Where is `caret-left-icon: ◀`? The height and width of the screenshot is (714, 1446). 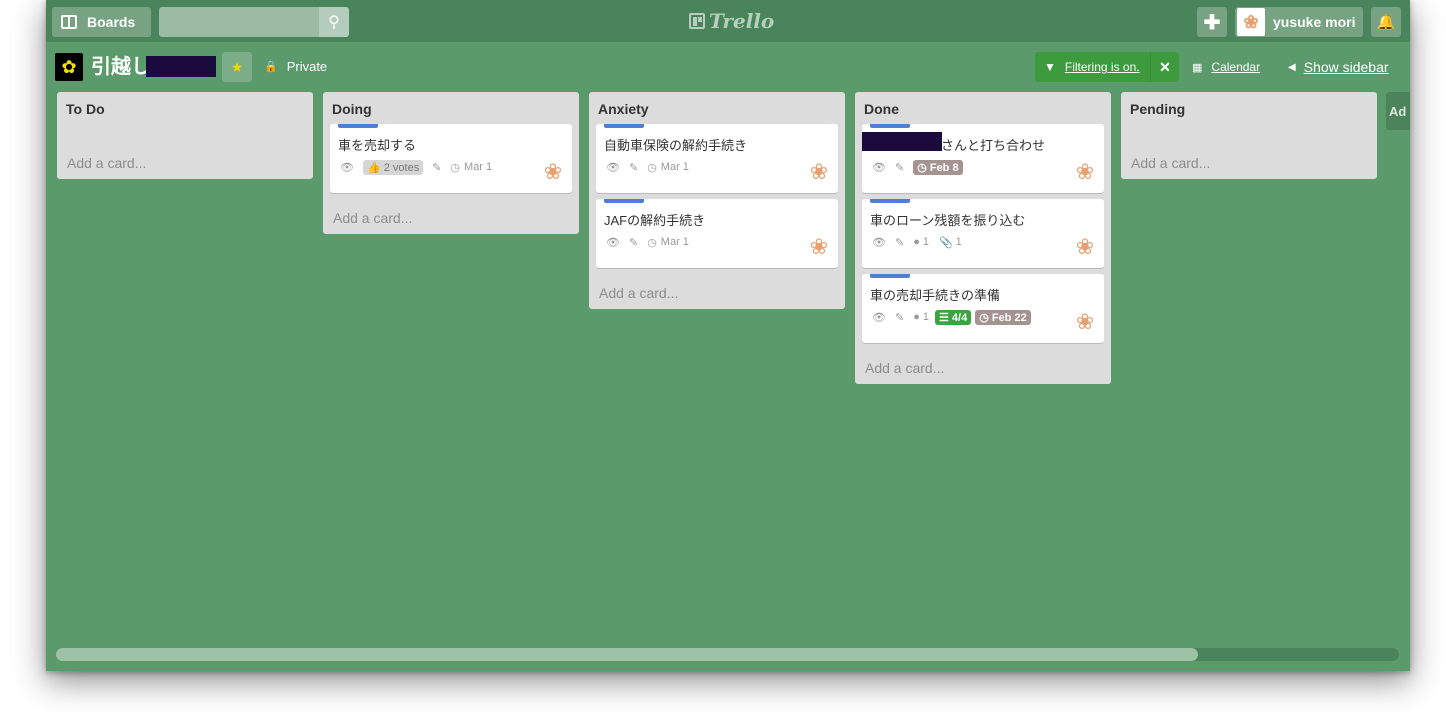 caret-left-icon: ◀ is located at coordinates (1292, 67).